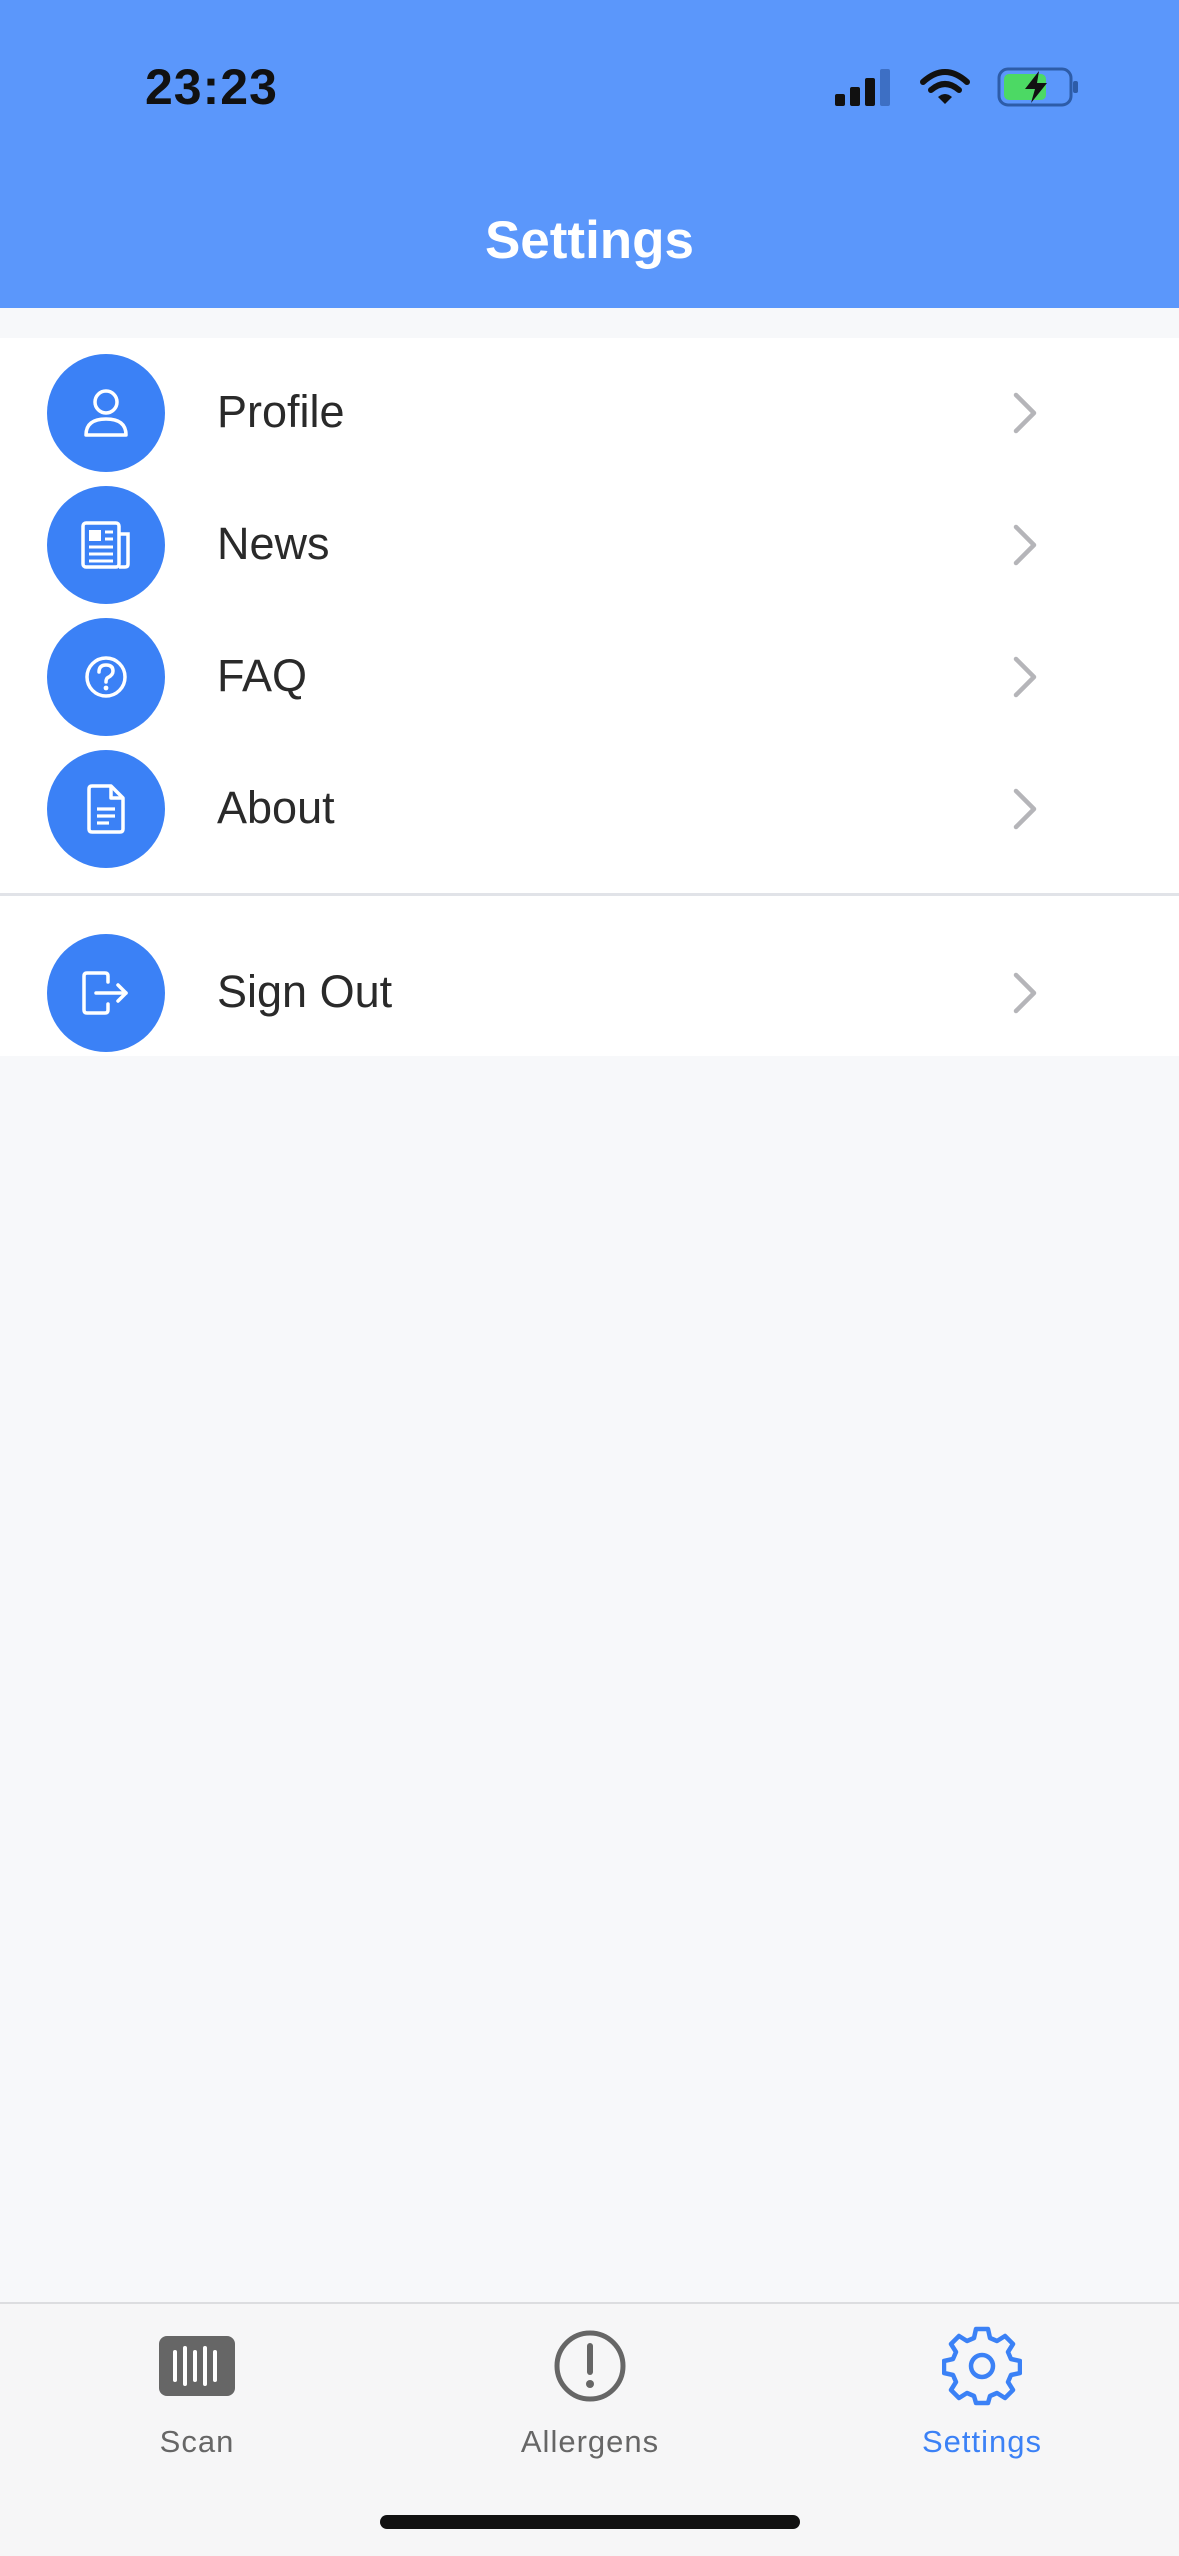 The image size is (1179, 2556). What do you see at coordinates (945, 86) in the screenshot?
I see `wifi-icon` at bounding box center [945, 86].